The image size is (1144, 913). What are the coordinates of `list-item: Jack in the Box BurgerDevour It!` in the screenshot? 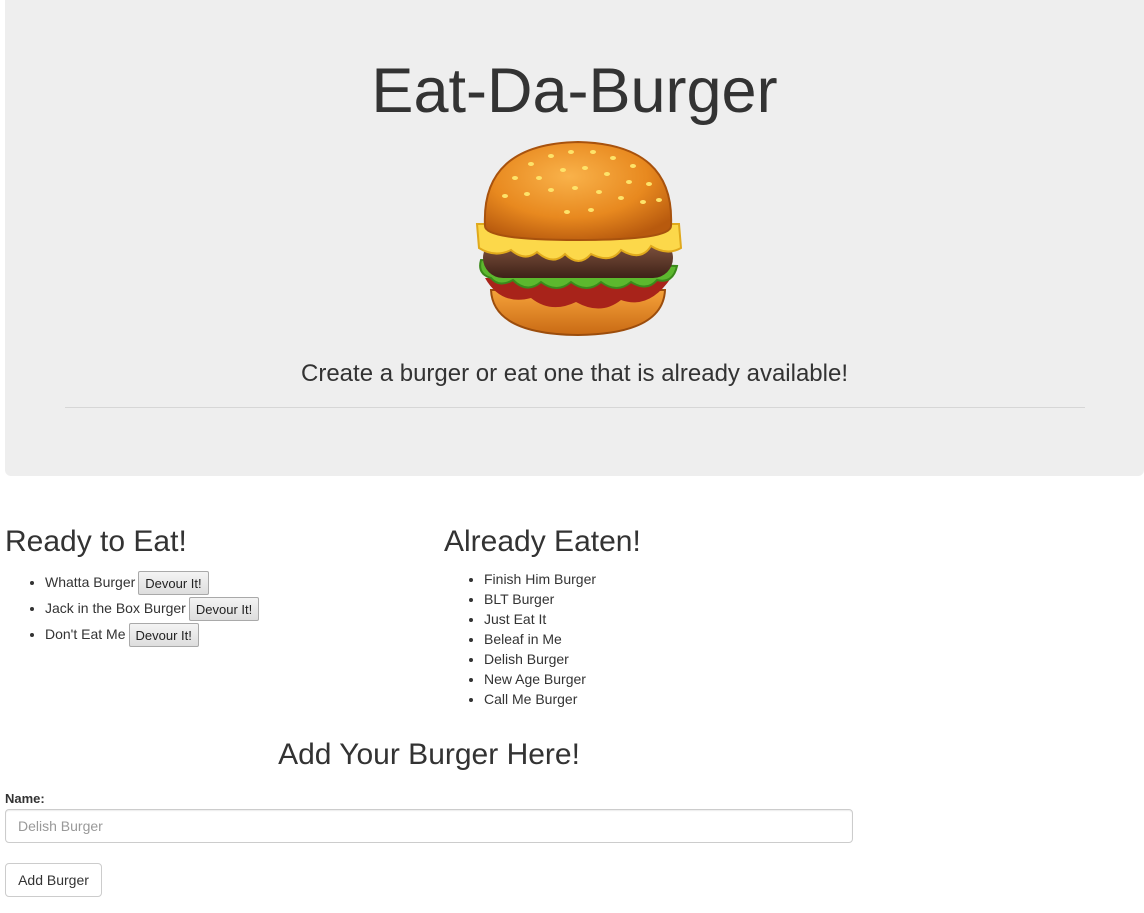 It's located at (152, 608).